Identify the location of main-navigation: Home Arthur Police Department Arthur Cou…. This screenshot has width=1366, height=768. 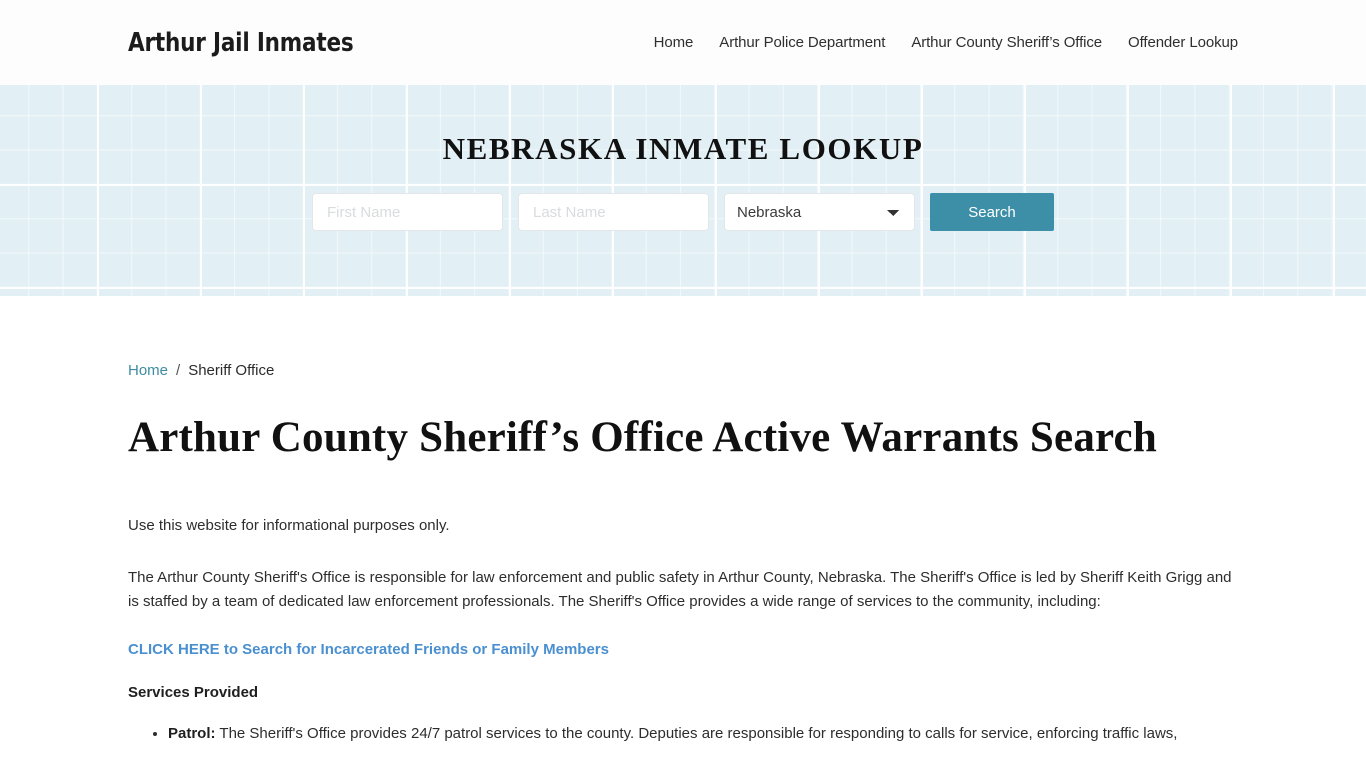
(946, 42).